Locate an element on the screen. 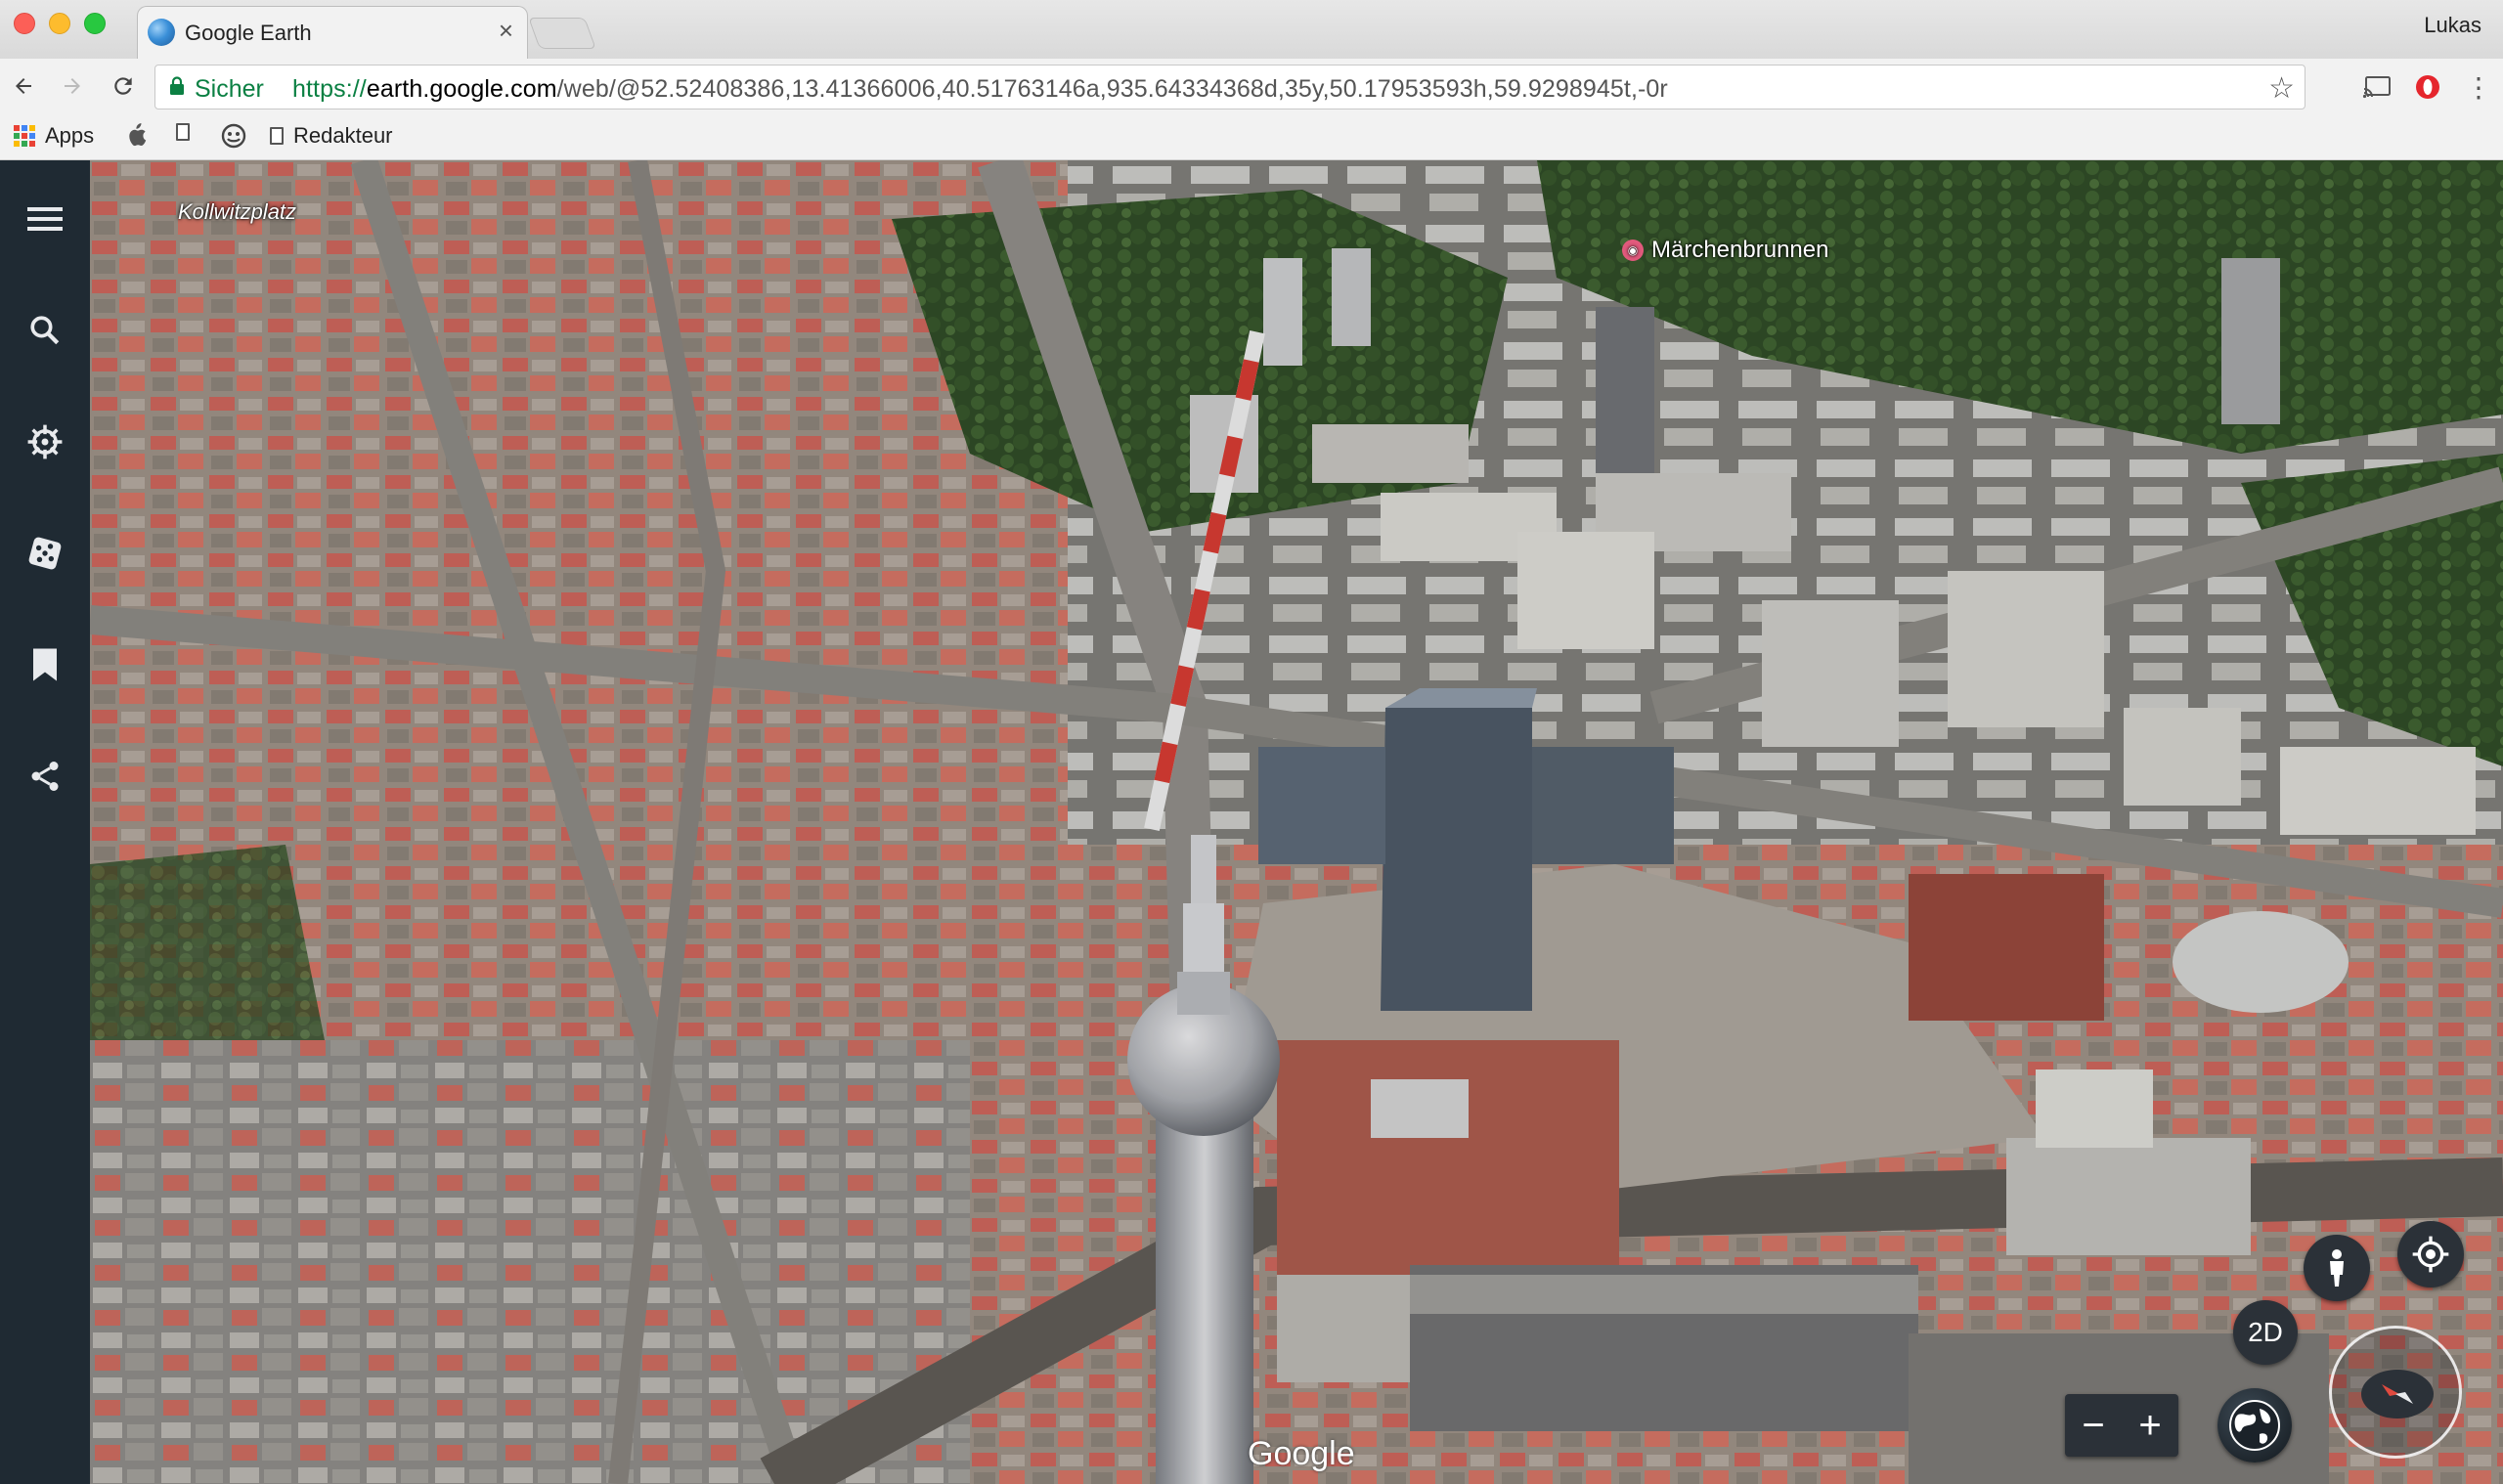  reload-icon is located at coordinates (123, 86).